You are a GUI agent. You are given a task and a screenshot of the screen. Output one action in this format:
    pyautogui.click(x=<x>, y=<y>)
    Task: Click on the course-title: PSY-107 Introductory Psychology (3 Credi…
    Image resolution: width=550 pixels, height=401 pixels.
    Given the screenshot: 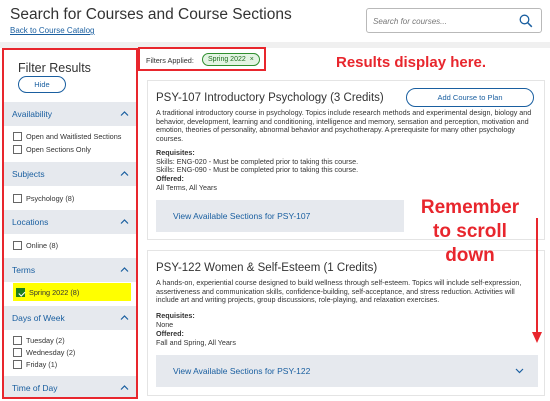 What is the action you would take?
    pyautogui.click(x=270, y=98)
    